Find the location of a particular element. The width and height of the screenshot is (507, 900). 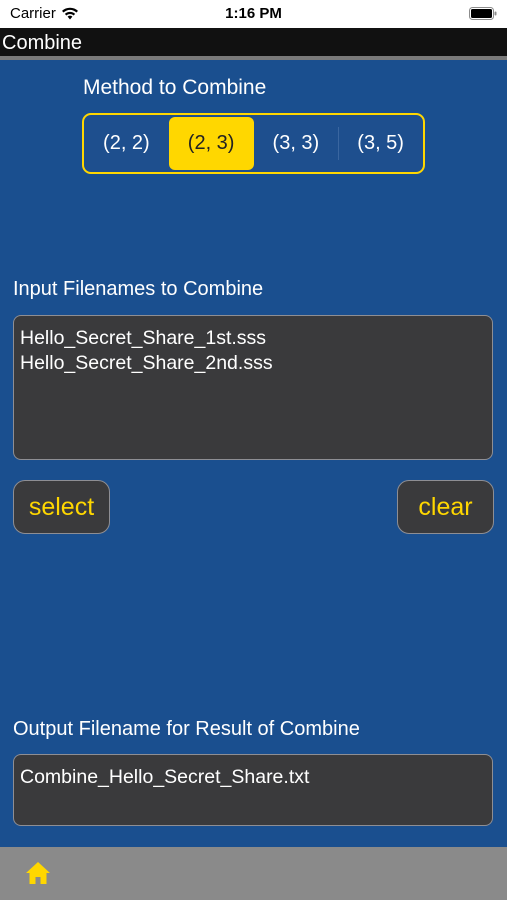

input-filename-1: Hello_Secret_Share_1st.sss is located at coordinates (143, 338).